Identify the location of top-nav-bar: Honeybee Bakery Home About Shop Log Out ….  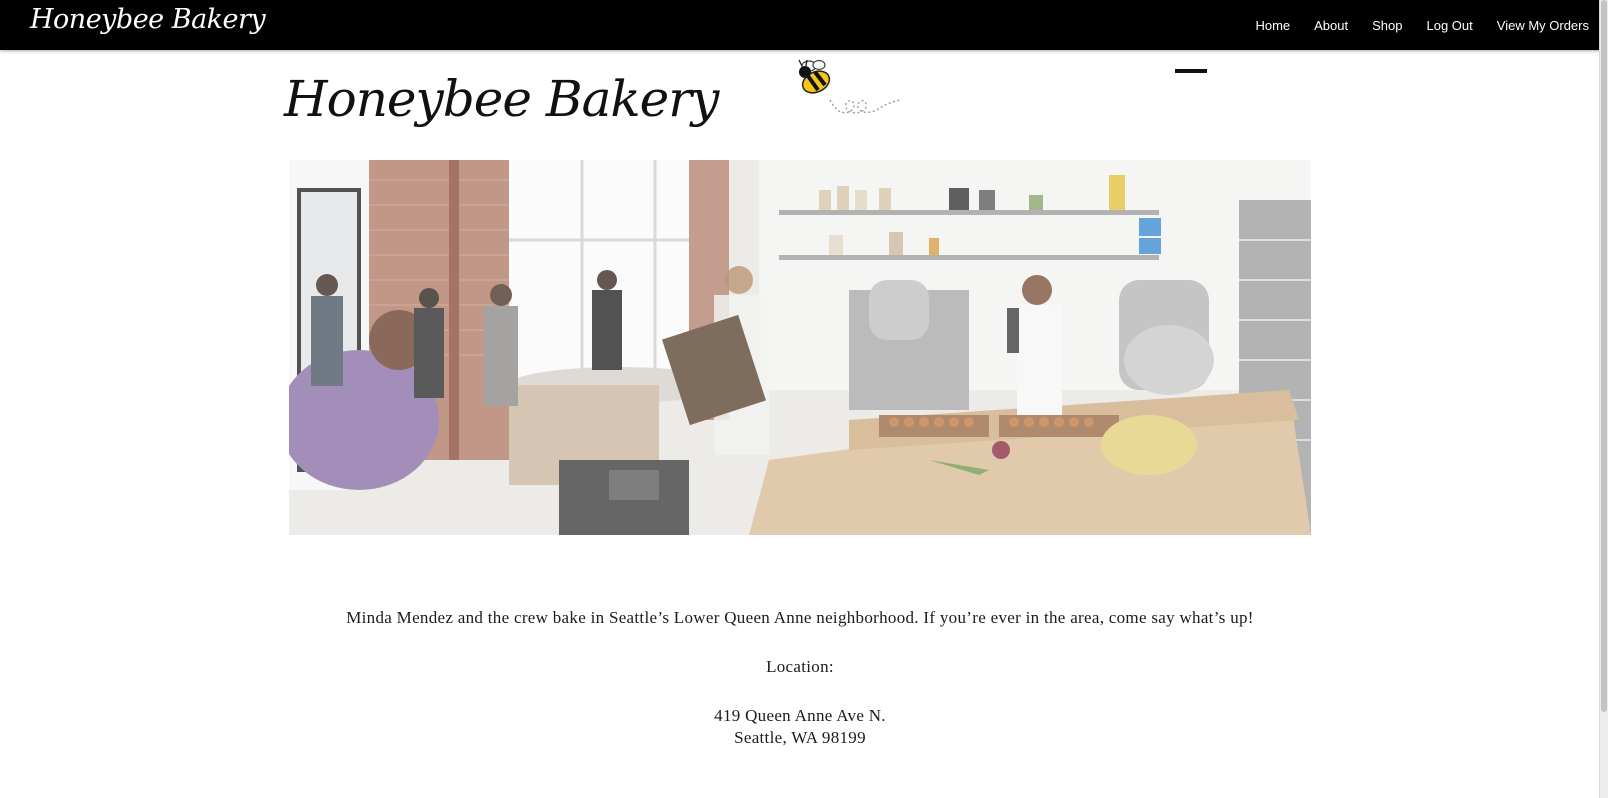
(800, 25).